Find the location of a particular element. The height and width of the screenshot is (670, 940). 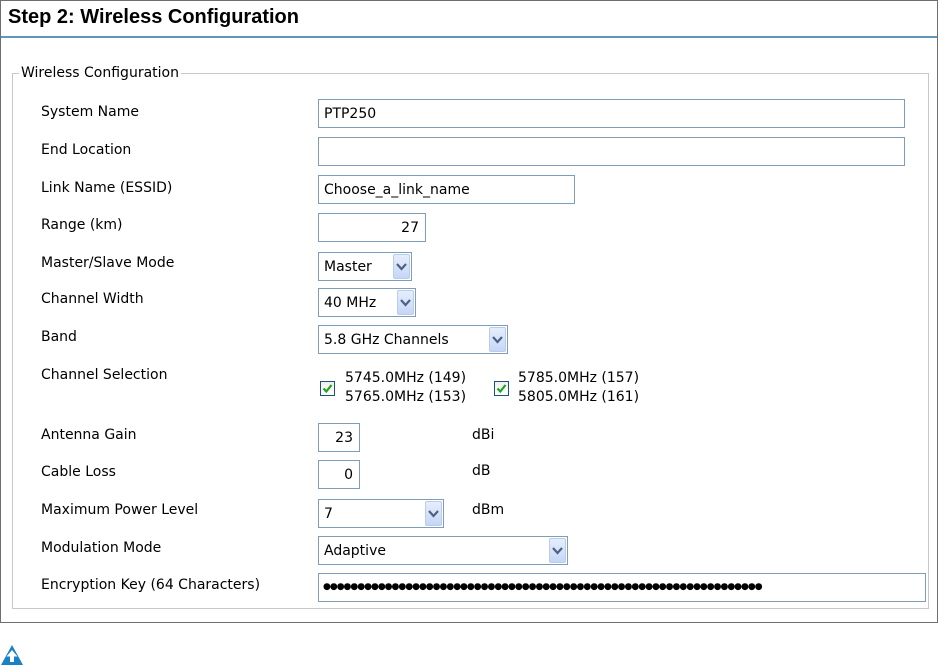

end-location-label: End Location is located at coordinates (86, 150).